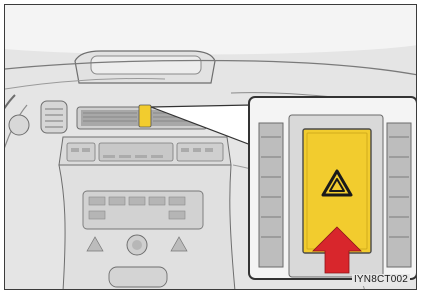 The height and width of the screenshot is (293, 421). Describe the element at coordinates (145, 116) in the screenshot. I see `hazard-switch-small` at that location.